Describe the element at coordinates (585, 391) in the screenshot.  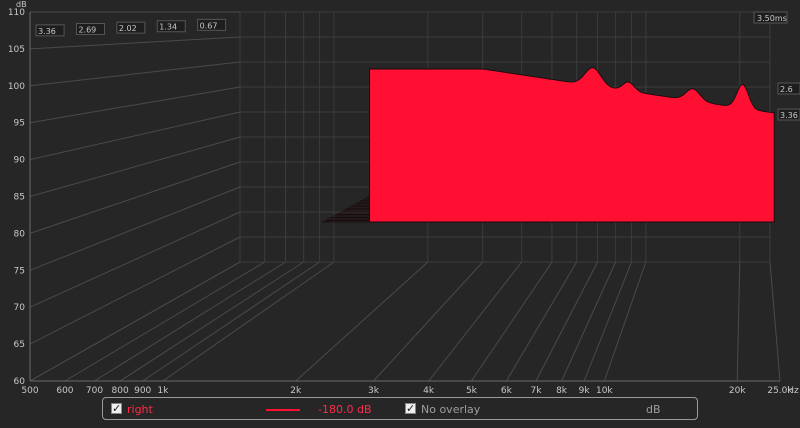
I see `x-tick-label: 9k` at that location.